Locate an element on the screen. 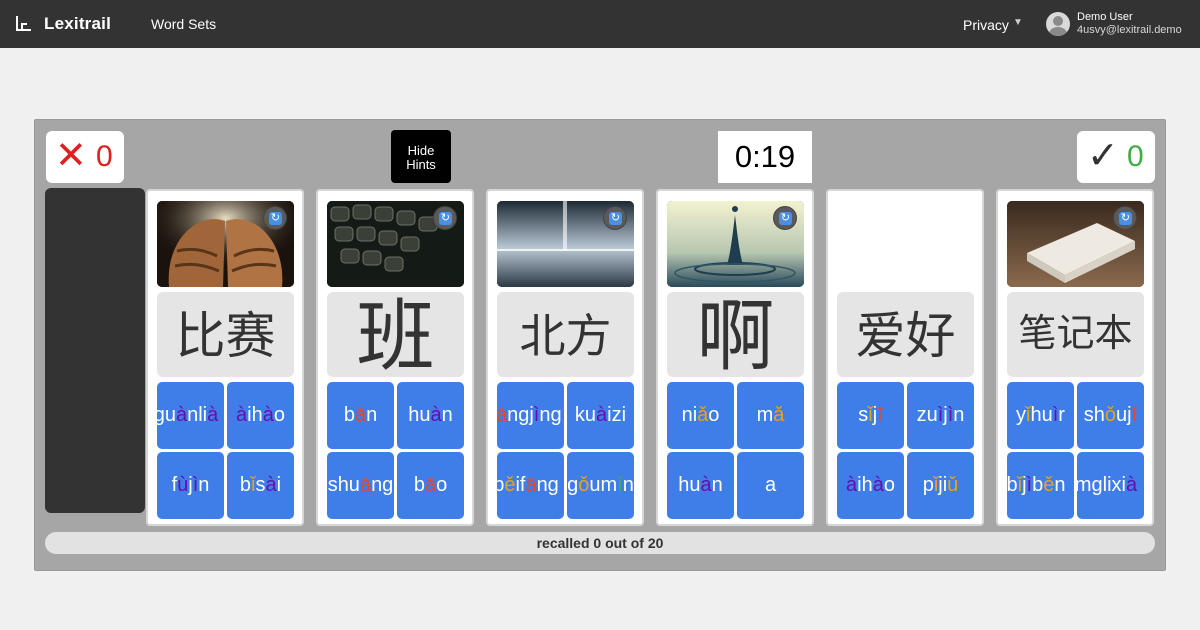 This screenshot has width=1200, height=630. user-email: 4usvy@lexitrail.demo is located at coordinates (1129, 30).